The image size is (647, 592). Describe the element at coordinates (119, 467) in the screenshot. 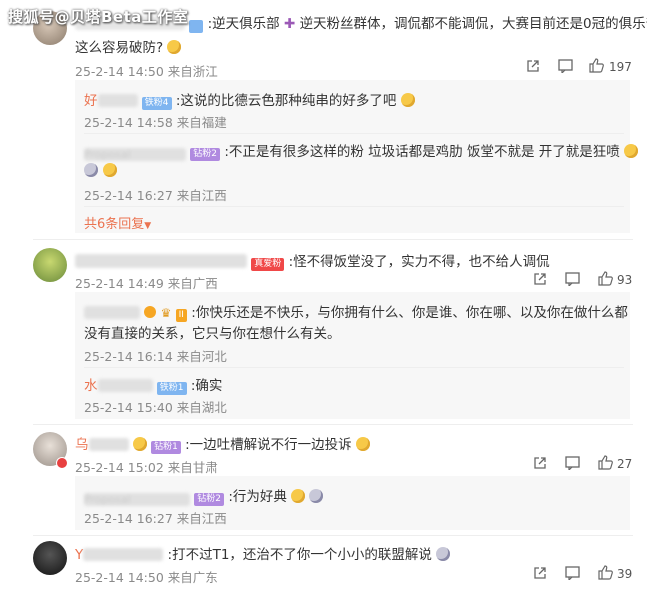

I see `comment-date: 25-2-14 15:02` at that location.